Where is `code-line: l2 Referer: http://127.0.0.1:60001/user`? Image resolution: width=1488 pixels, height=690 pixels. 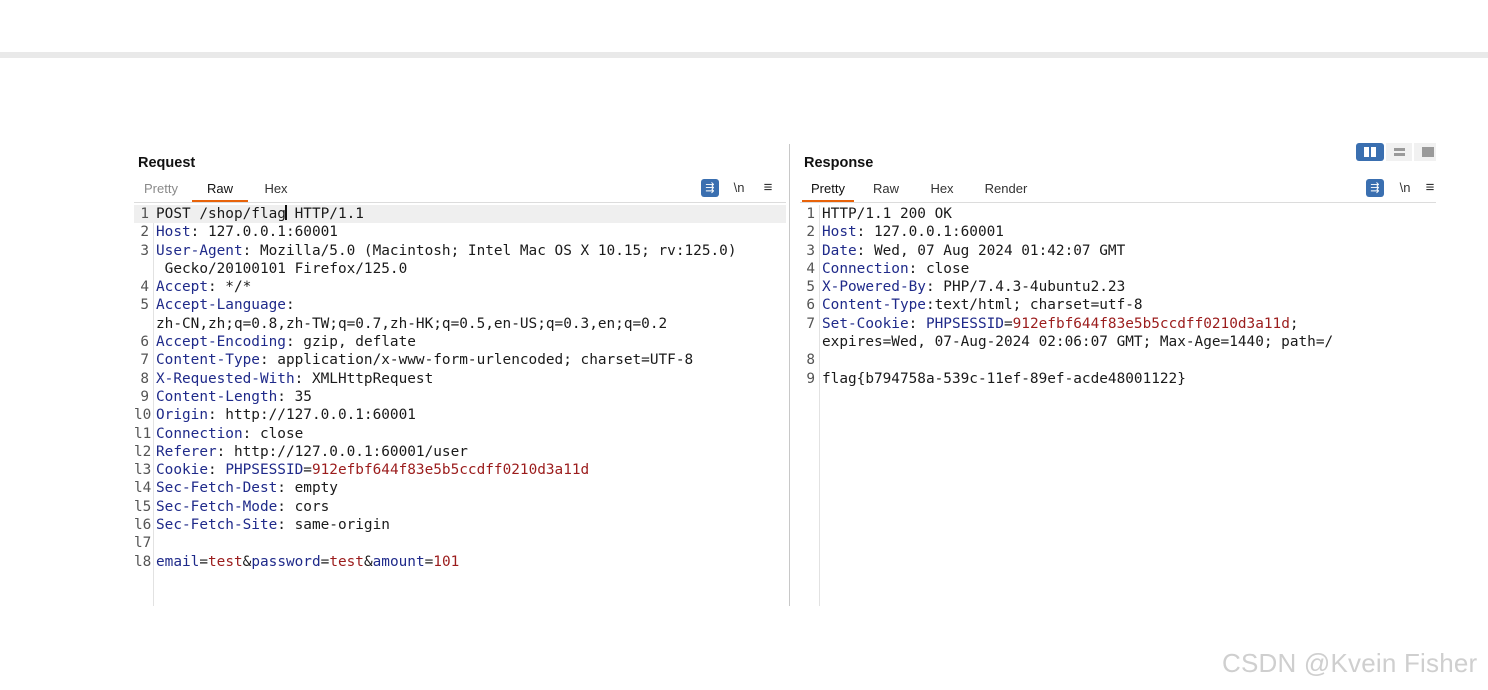 code-line: l2 Referer: http://127.0.0.1:60001/user is located at coordinates (460, 452).